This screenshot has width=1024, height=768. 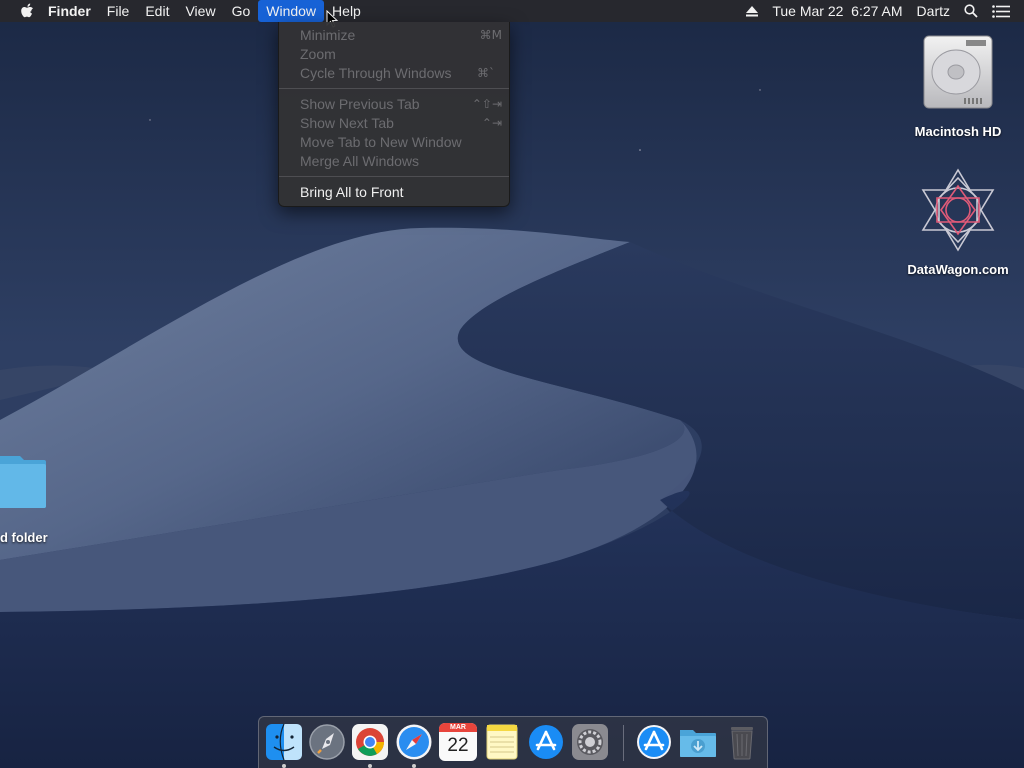 I want to click on menu-item-label: Zoom, so click(x=318, y=54).